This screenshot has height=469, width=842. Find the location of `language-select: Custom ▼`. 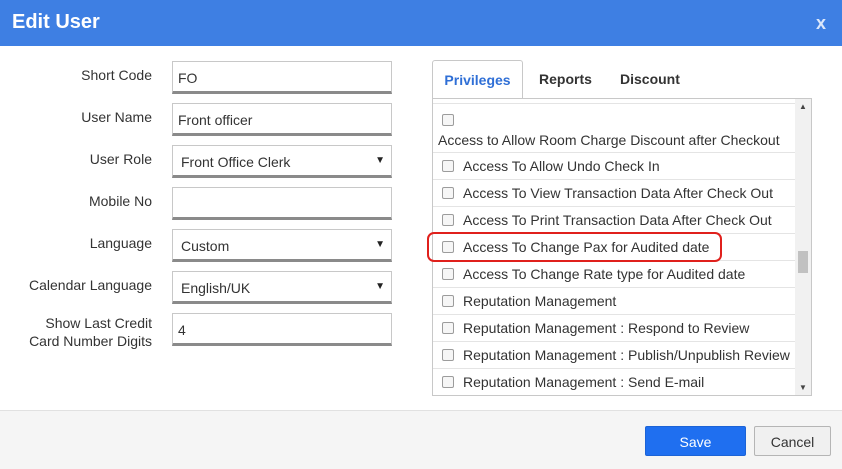

language-select: Custom ▼ is located at coordinates (282, 245).